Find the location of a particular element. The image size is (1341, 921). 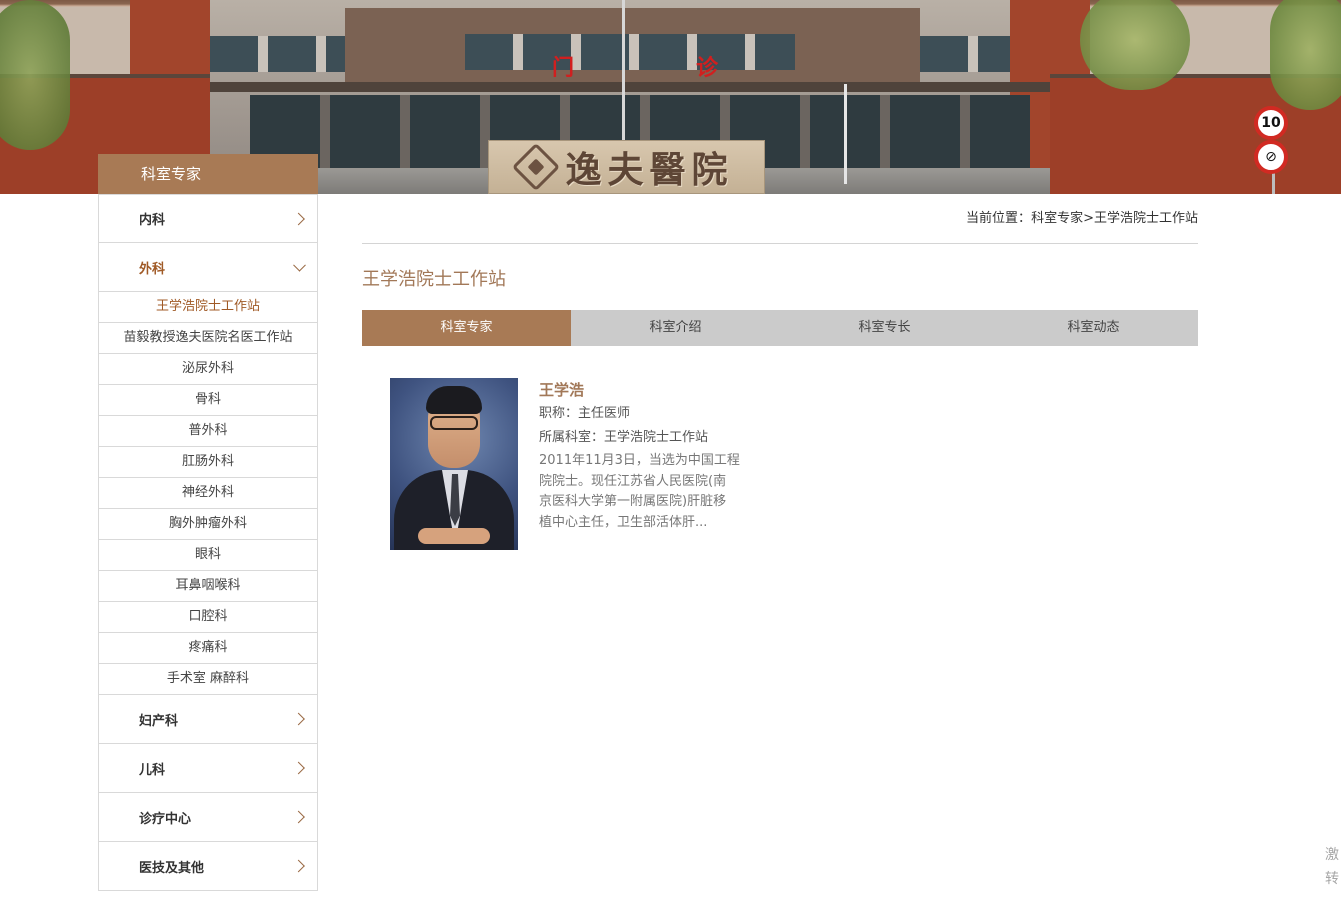

banner-sign-left: 门 is located at coordinates (563, 68).